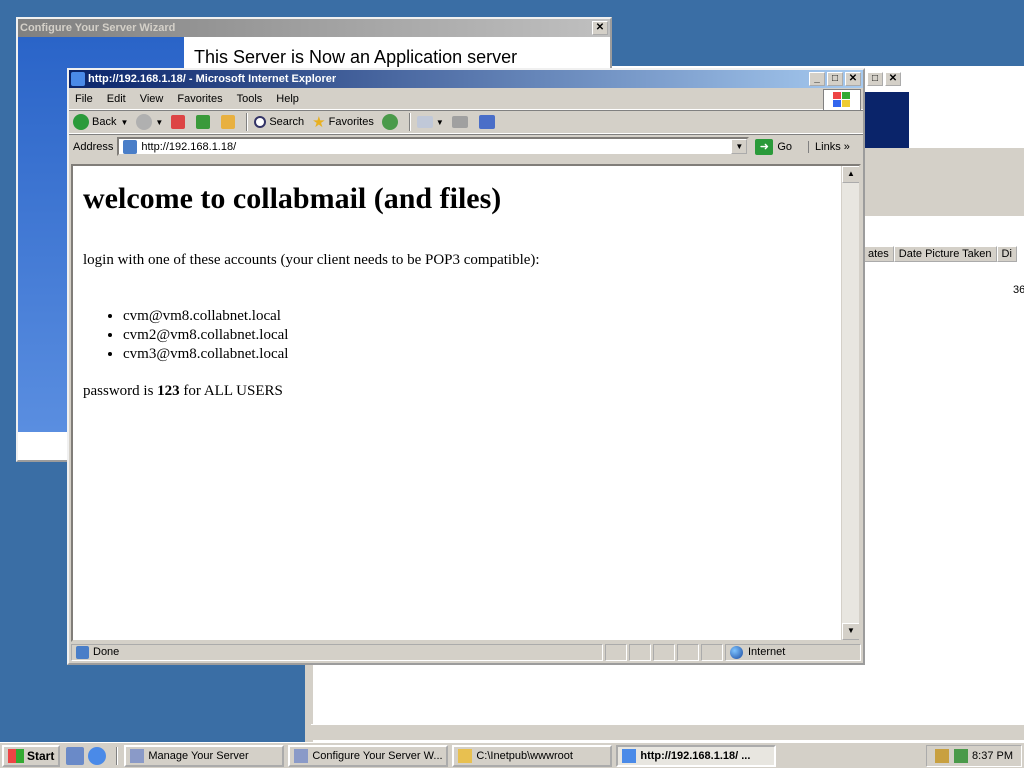 This screenshot has height=768, width=1024. Describe the element at coordinates (84, 99) in the screenshot. I see `menu-file: File` at that location.